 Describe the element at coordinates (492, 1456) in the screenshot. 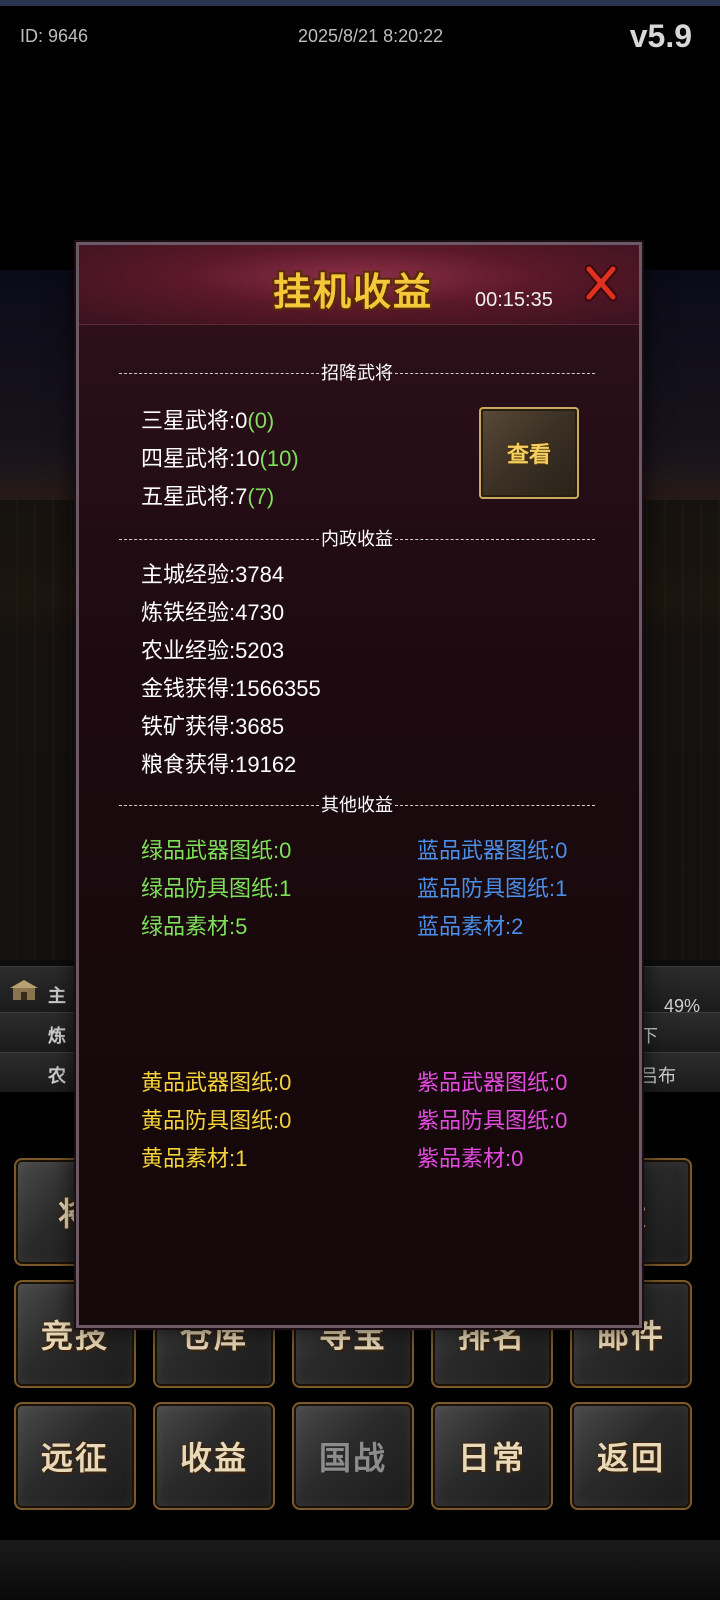

I see `menu-button-daily: 日常` at that location.